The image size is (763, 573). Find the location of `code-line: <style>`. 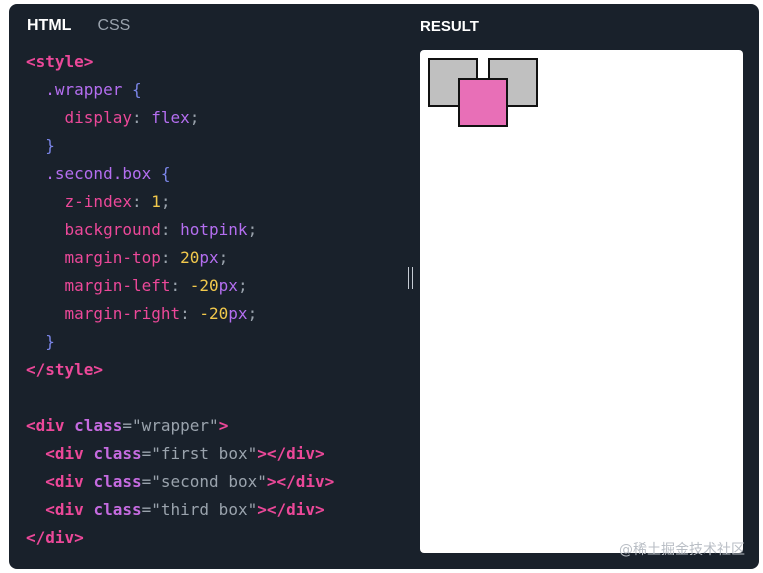

code-line: <style> is located at coordinates (180, 62).